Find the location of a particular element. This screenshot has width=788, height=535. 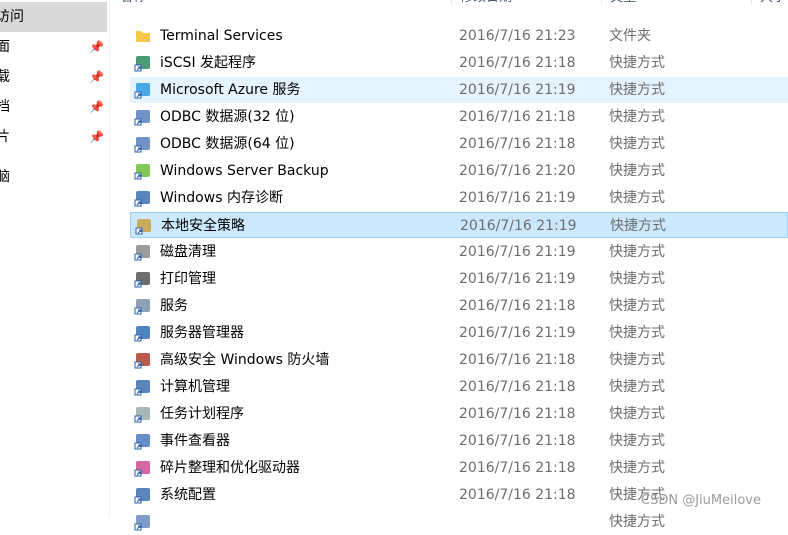

file-name: 高级安全 Windows 防火墙 is located at coordinates (245, 360).